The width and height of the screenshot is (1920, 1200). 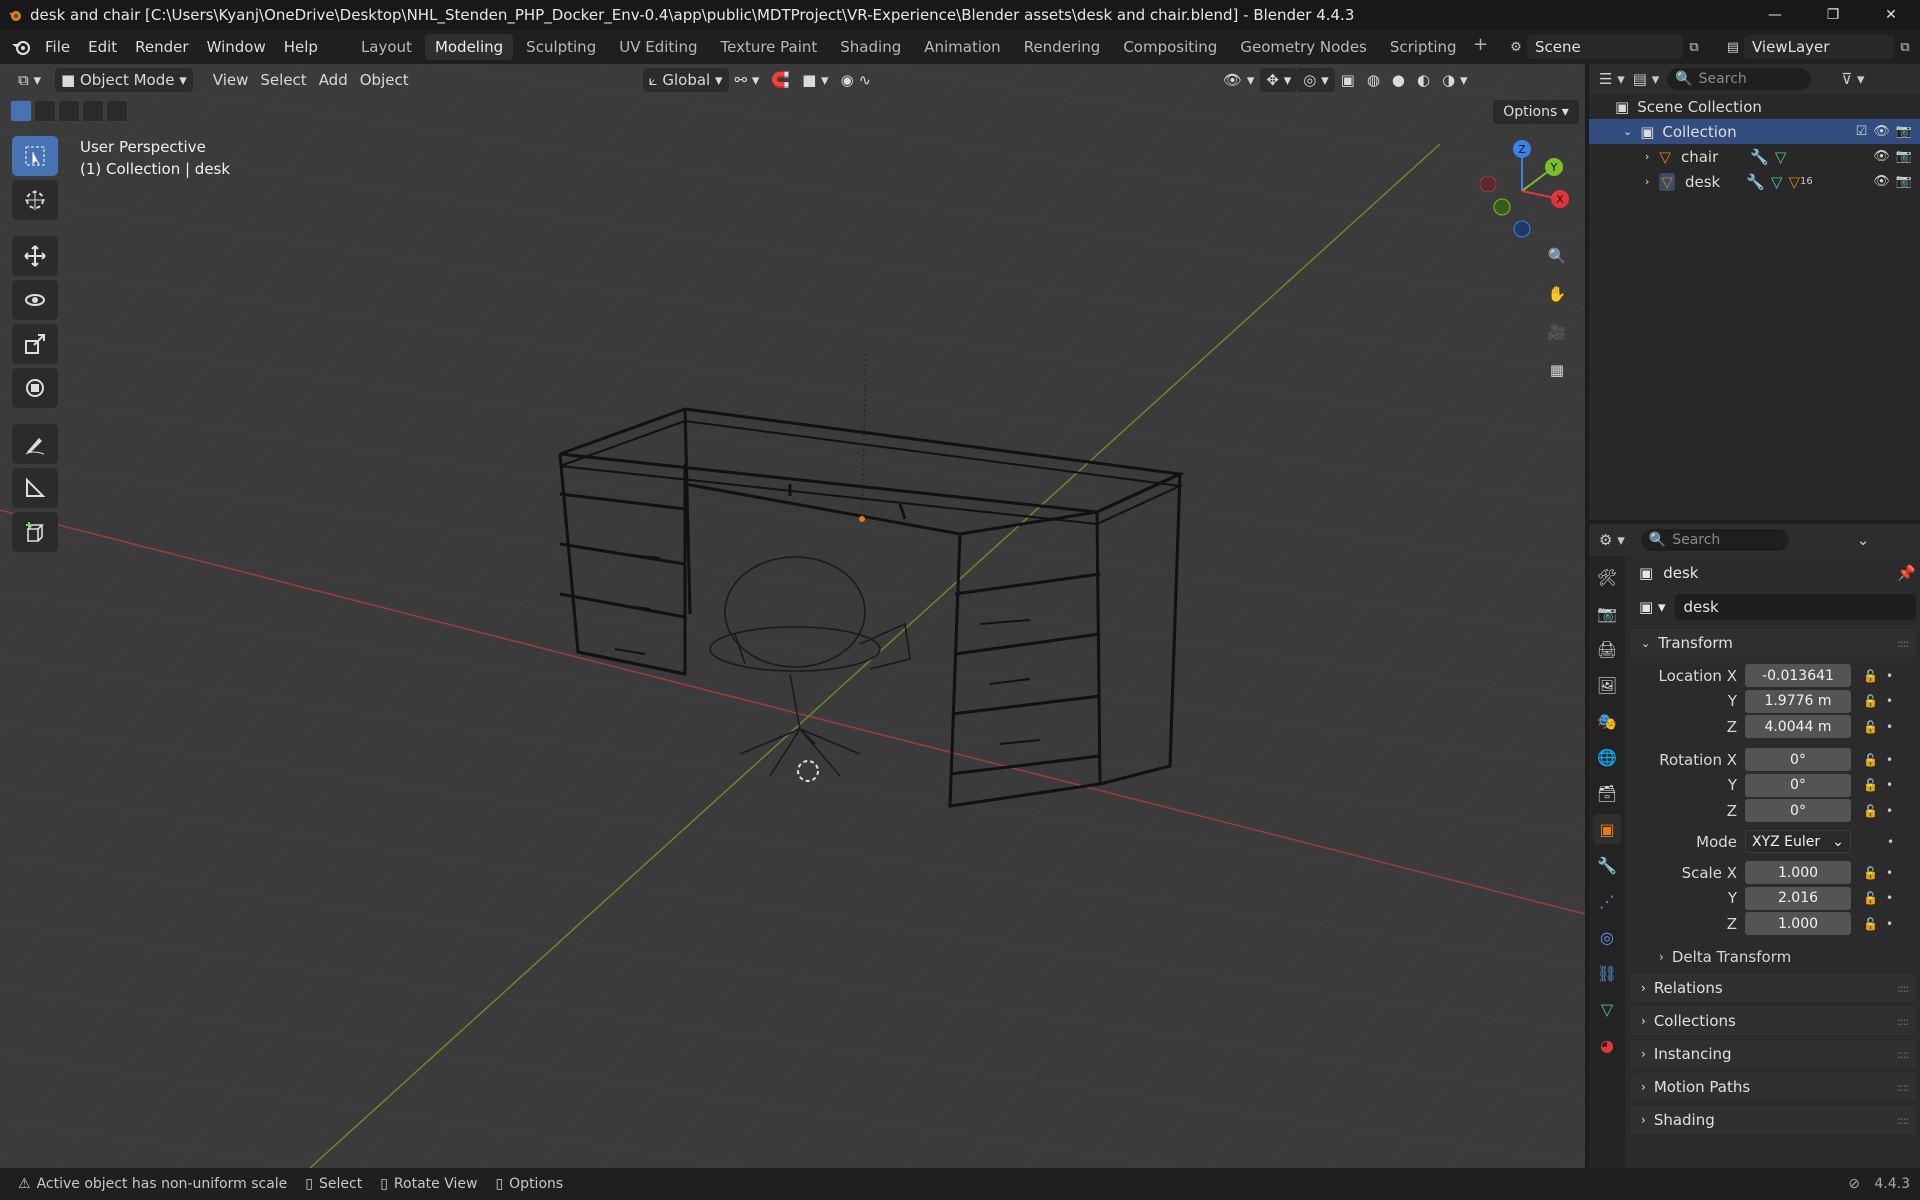 I want to click on menu-help: Help, so click(x=301, y=47).